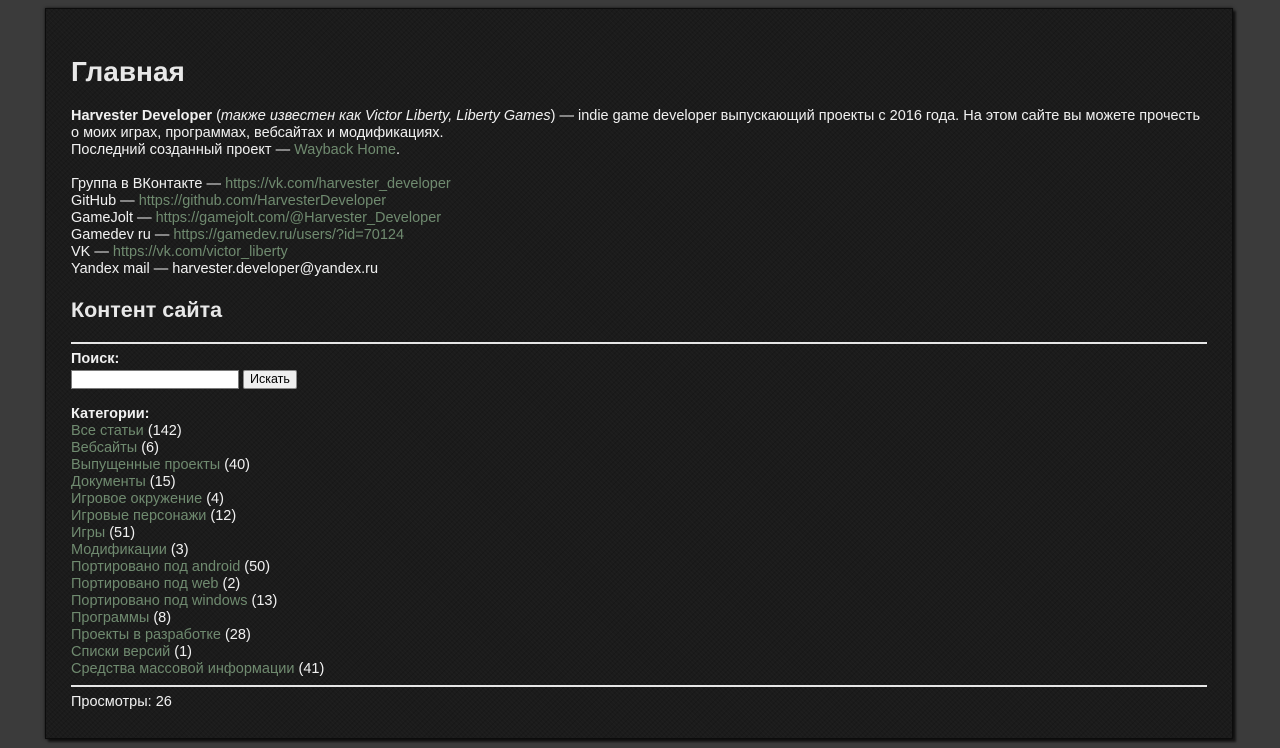 Image resolution: width=1280 pixels, height=748 pixels. Describe the element at coordinates (110, 618) in the screenshot. I see `category-link: Программы` at that location.